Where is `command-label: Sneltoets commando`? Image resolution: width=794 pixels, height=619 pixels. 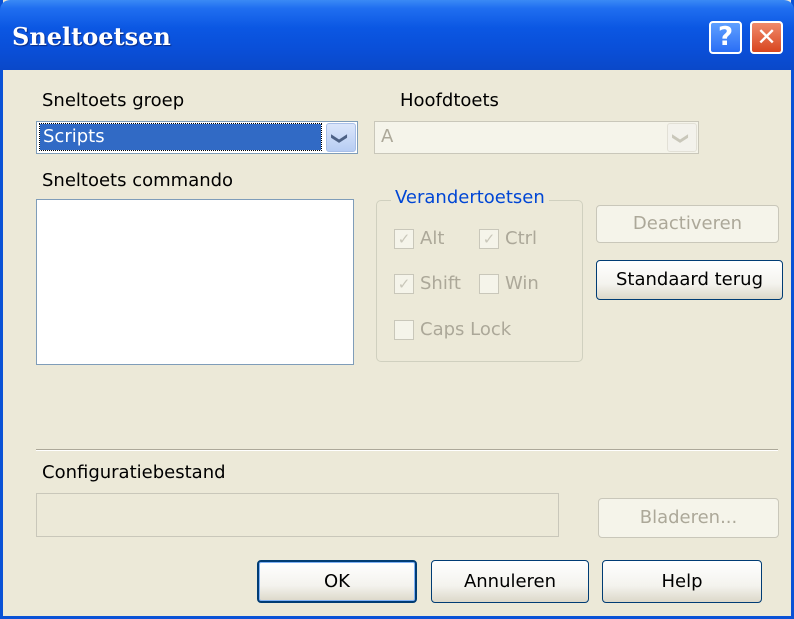 command-label: Sneltoets commando is located at coordinates (138, 180).